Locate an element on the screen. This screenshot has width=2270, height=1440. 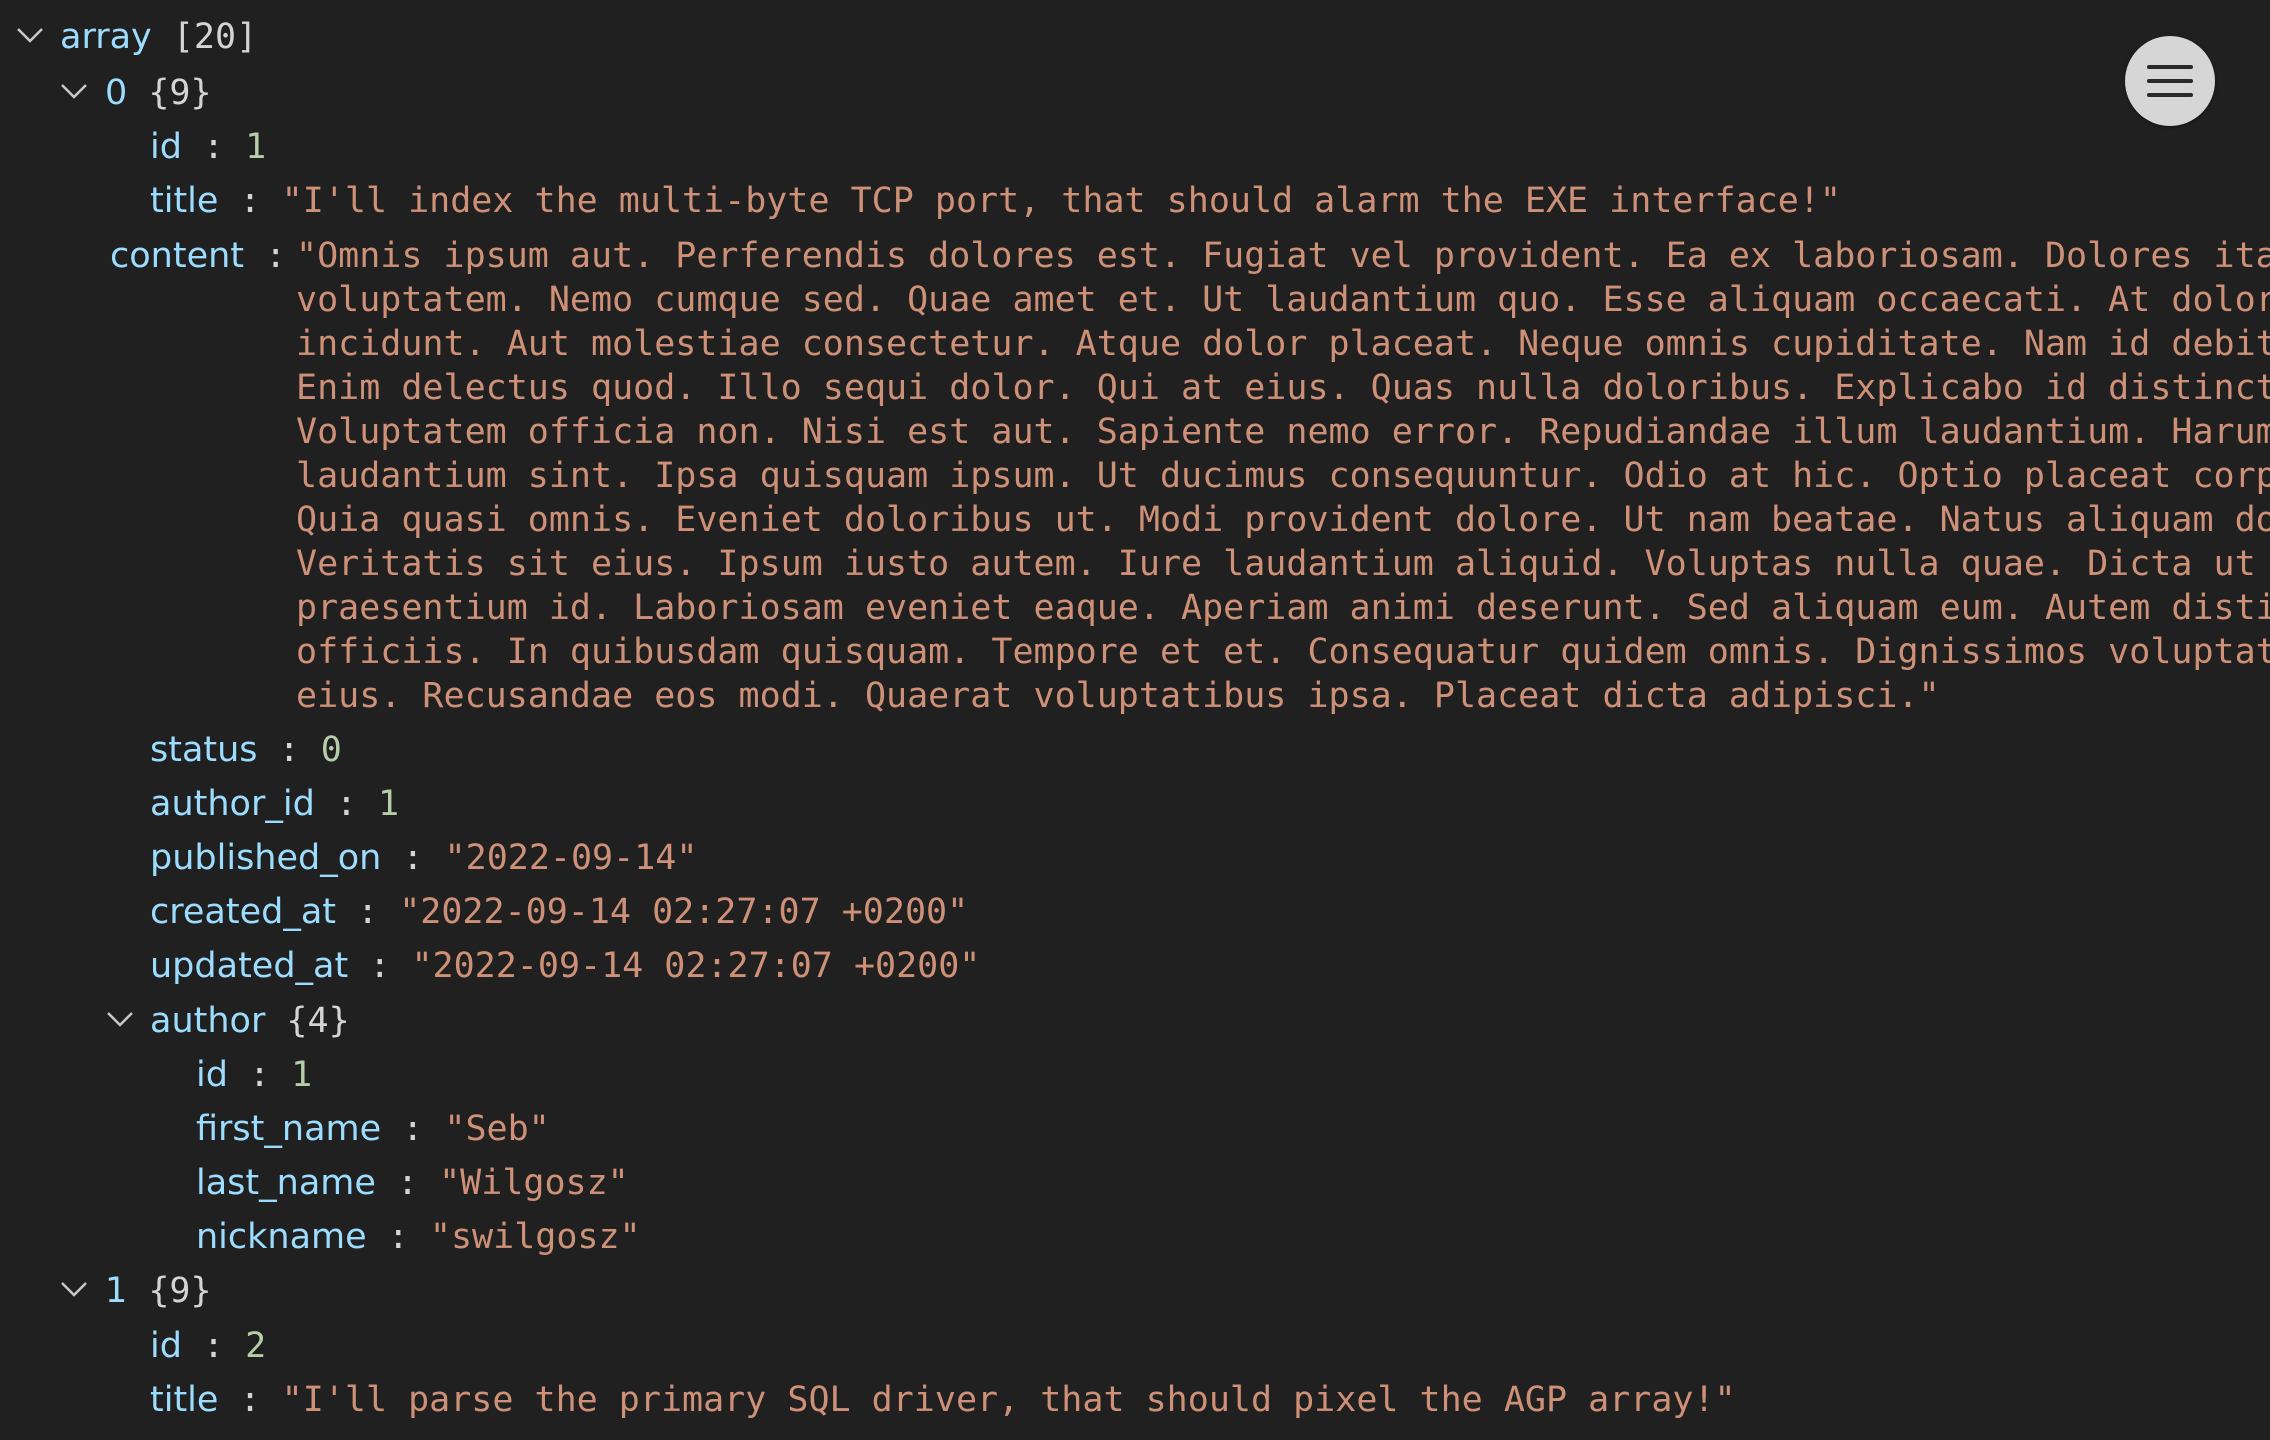
field-row-content: content : is located at coordinates (198, 256).